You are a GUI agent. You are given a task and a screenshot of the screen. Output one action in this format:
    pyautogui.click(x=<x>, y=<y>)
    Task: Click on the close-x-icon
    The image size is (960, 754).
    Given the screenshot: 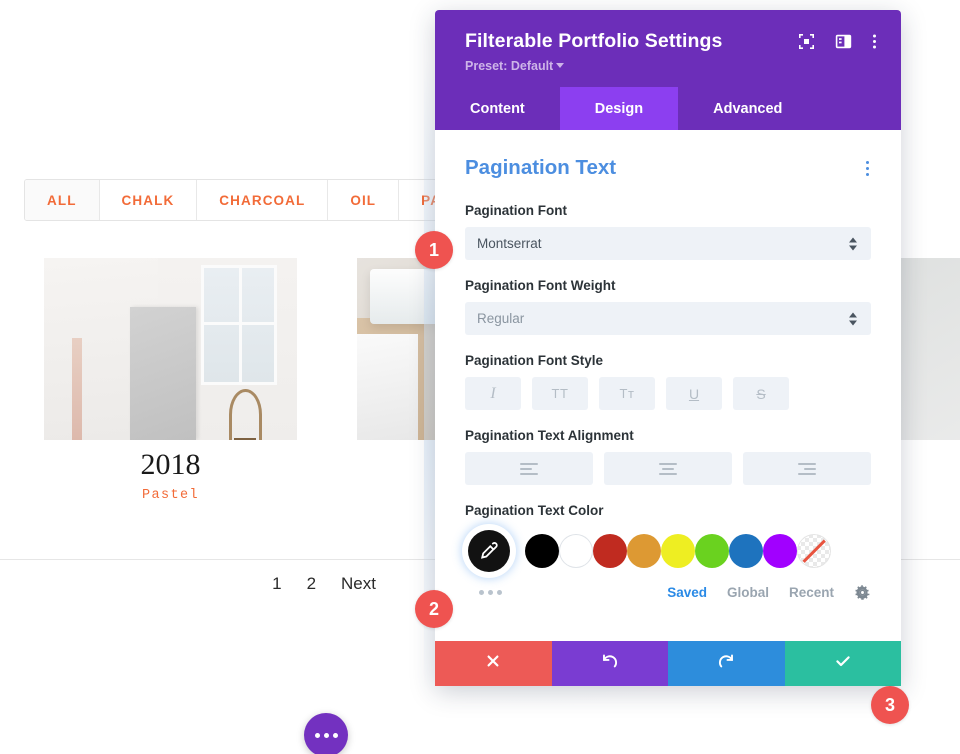 What is the action you would take?
    pyautogui.click(x=493, y=663)
    